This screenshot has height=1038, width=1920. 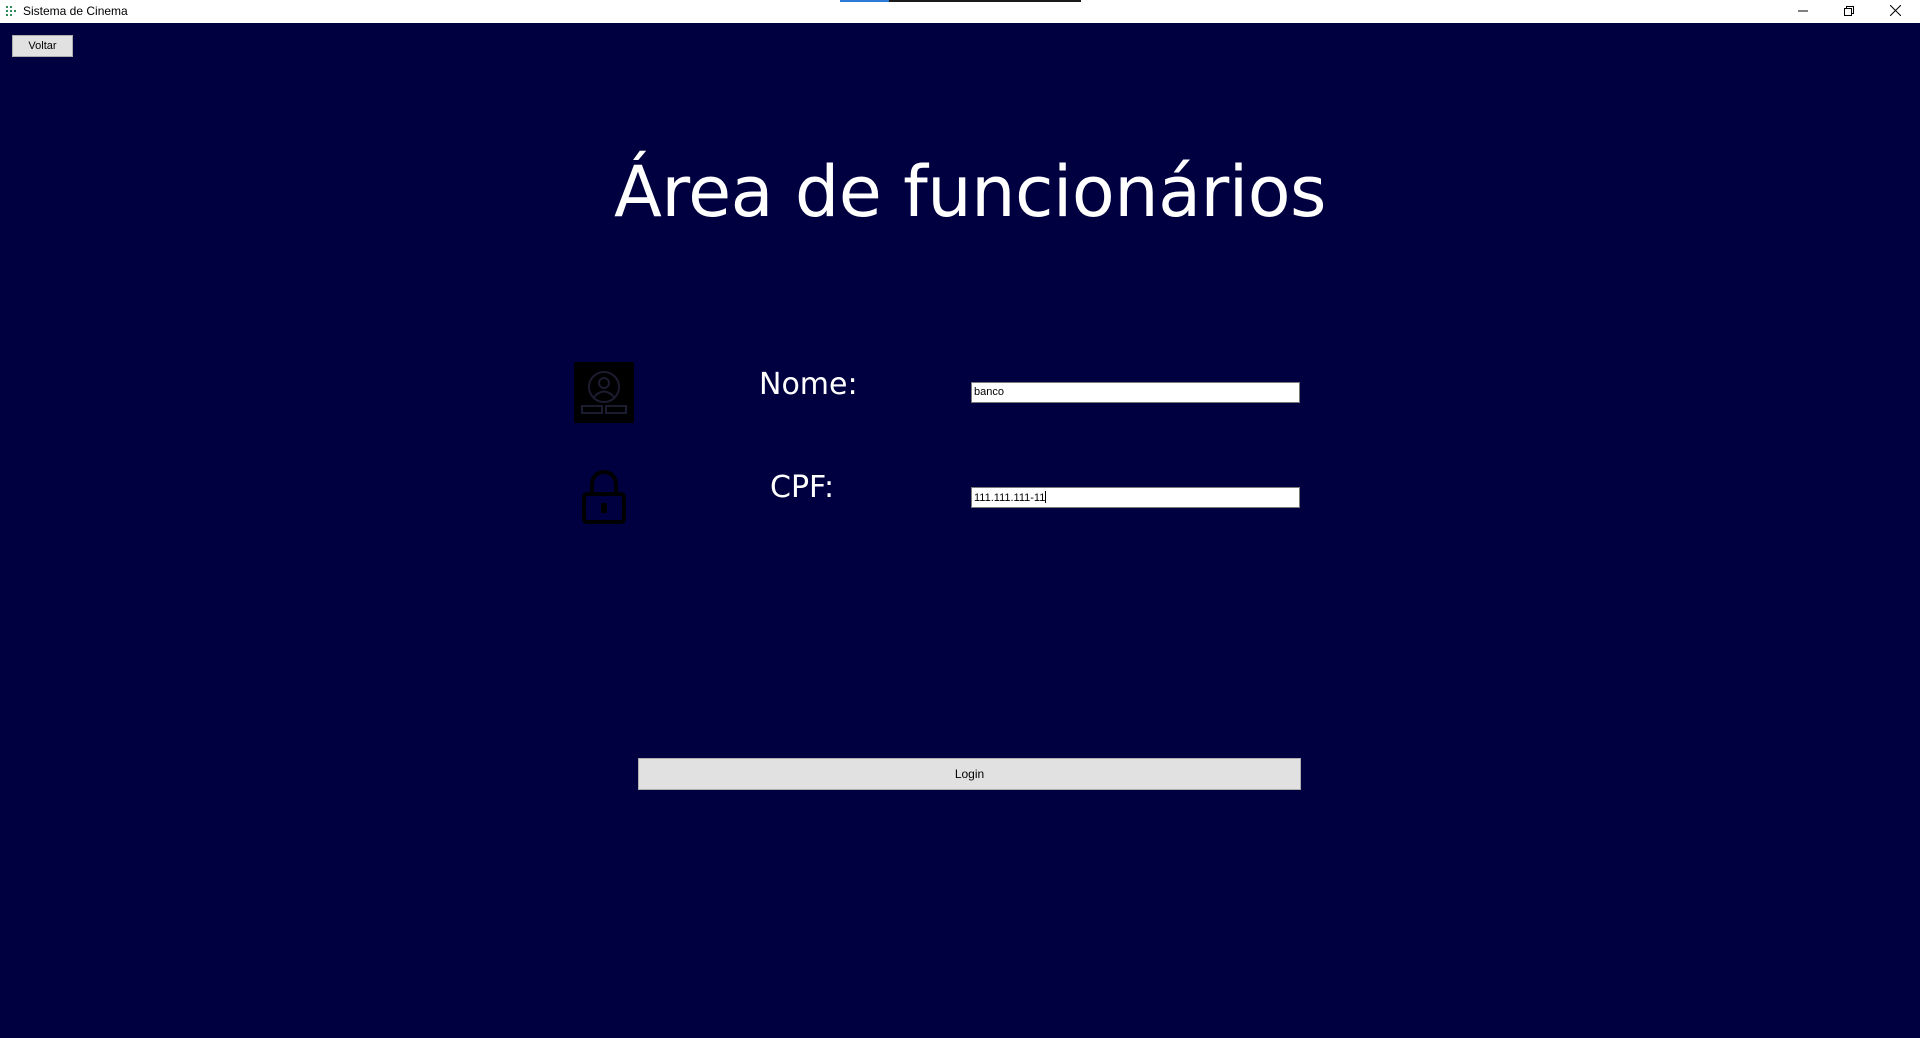 I want to click on minimize-icon, so click(x=1803, y=12).